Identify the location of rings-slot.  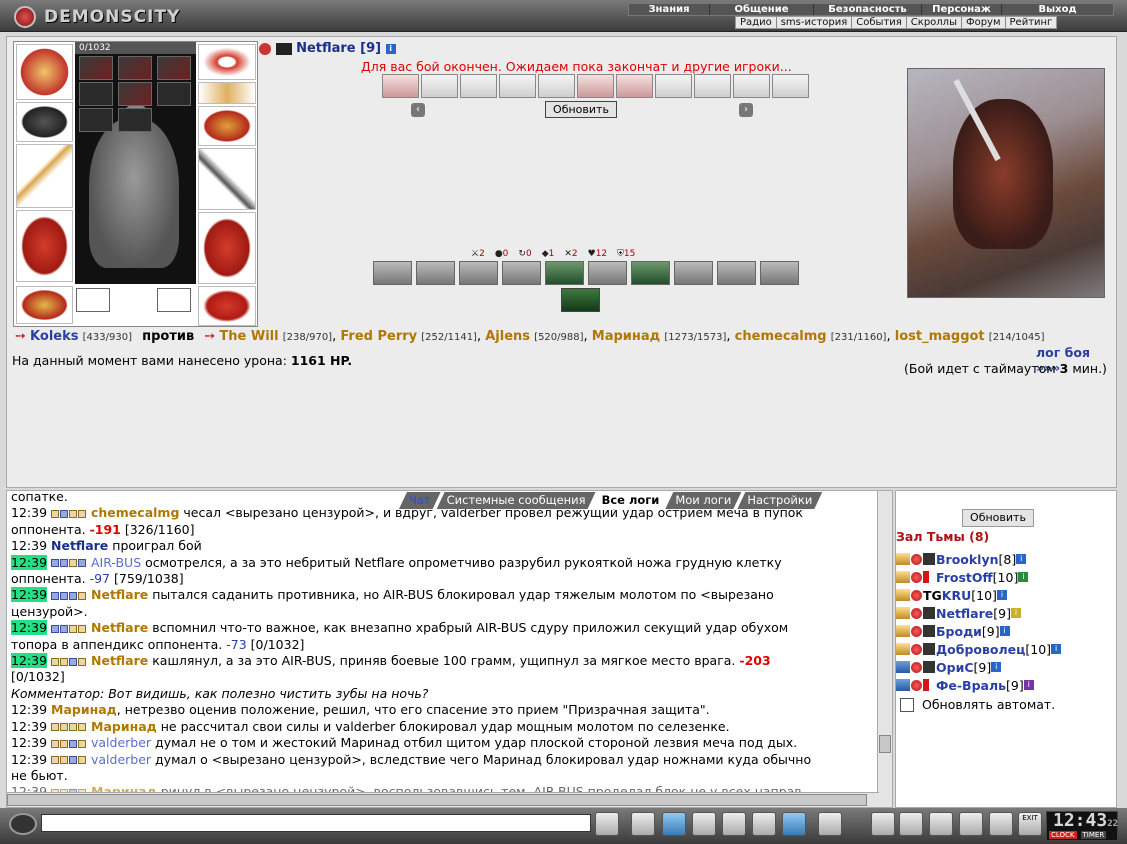
(227, 93).